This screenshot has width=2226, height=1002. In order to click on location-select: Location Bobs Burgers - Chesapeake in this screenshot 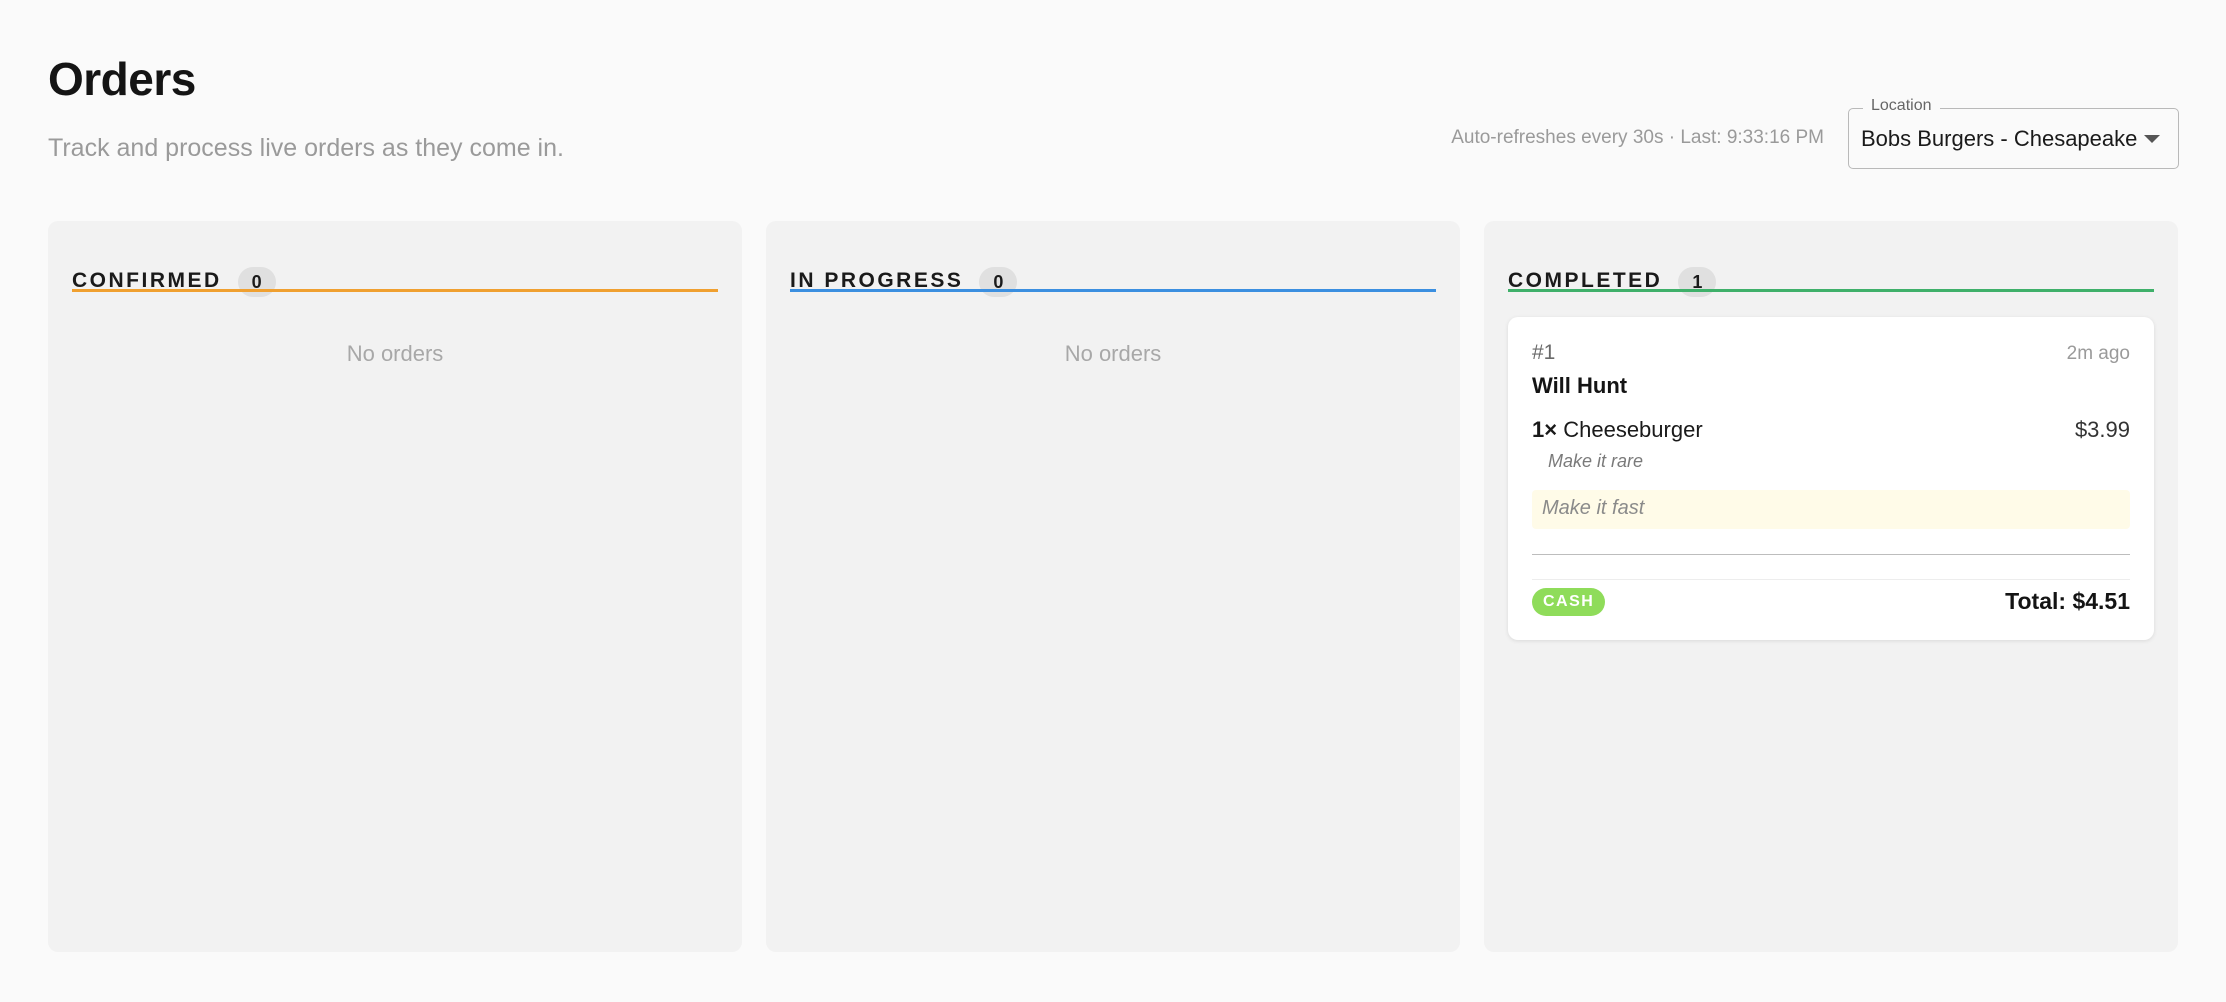, I will do `click(2013, 133)`.